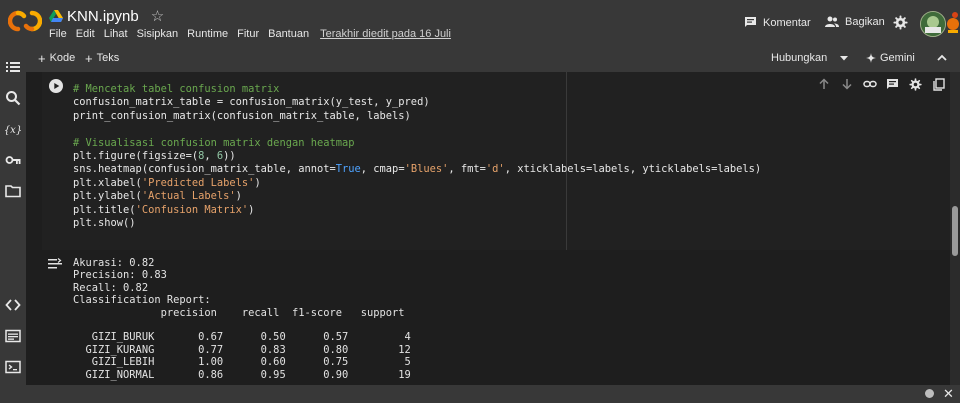 The height and width of the screenshot is (403, 960). What do you see at coordinates (799, 58) in the screenshot?
I see `connect-label: Hubungkan` at bounding box center [799, 58].